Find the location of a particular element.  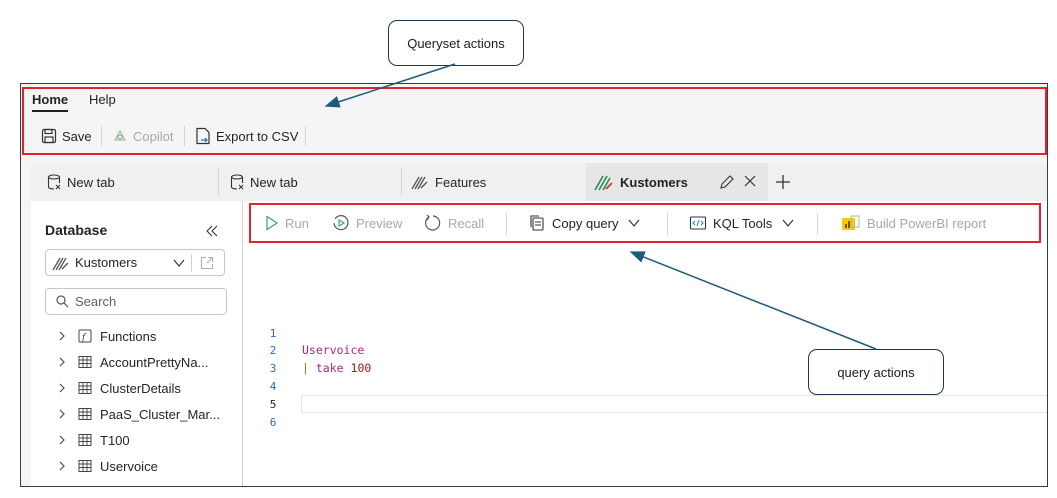

line-number: 1 is located at coordinates (273, 333).